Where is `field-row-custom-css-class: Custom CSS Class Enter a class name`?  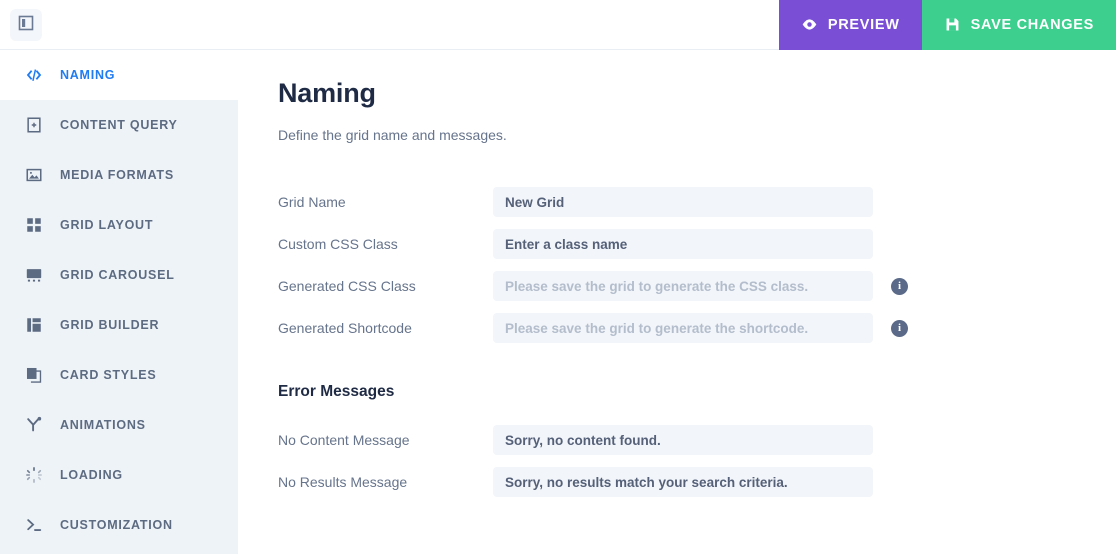 field-row-custom-css-class: Custom CSS Class Enter a class name is located at coordinates (677, 244).